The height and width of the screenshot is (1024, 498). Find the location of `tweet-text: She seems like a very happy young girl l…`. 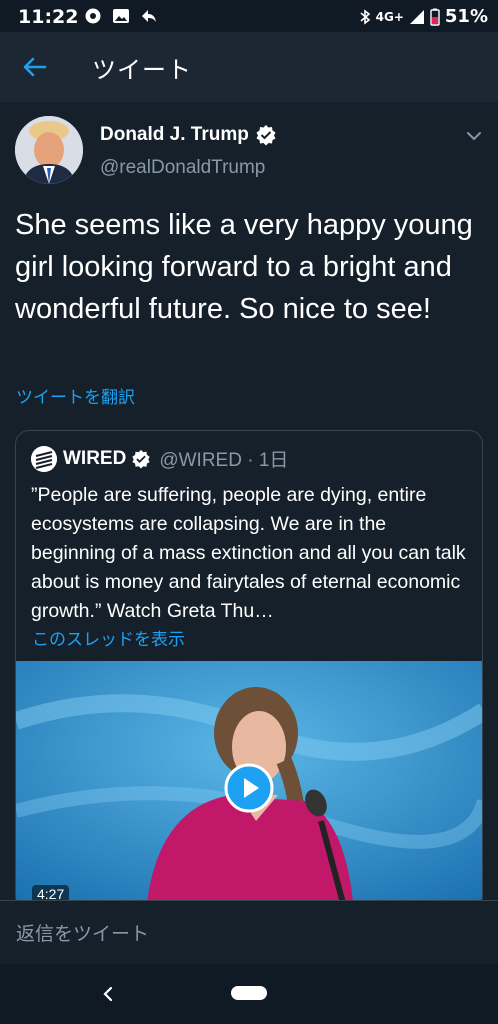

tweet-text: She seems like a very happy young girl l… is located at coordinates (244, 267).